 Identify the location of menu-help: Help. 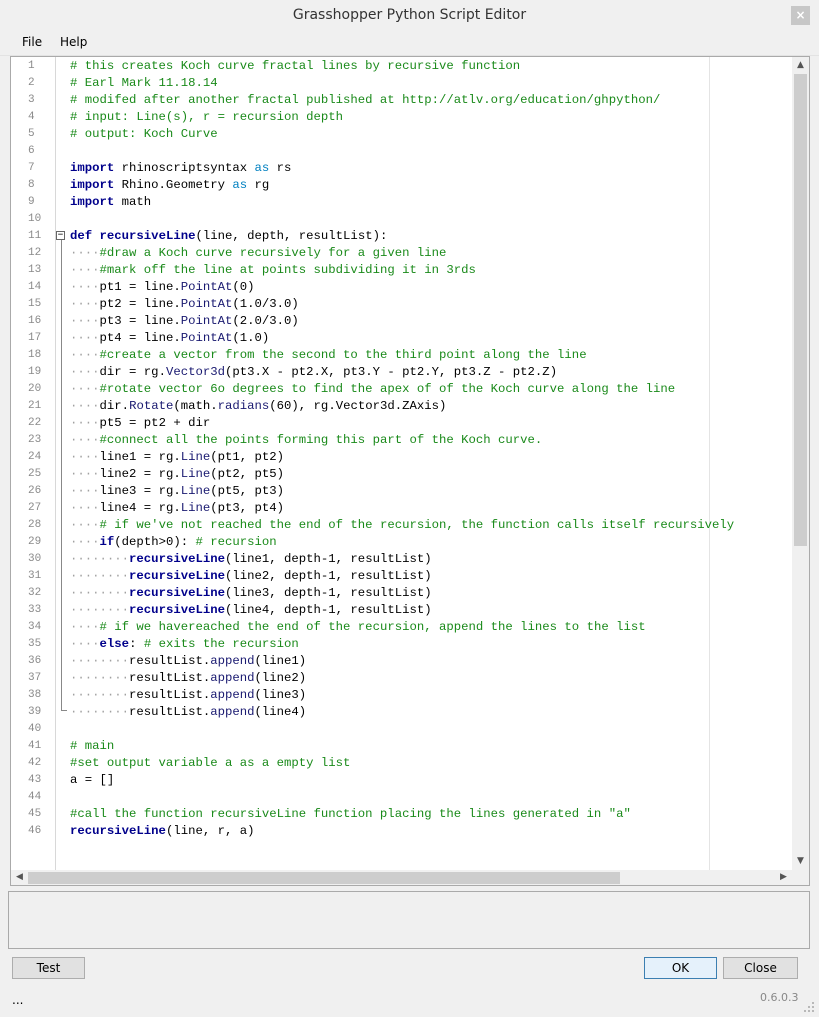
(73, 42).